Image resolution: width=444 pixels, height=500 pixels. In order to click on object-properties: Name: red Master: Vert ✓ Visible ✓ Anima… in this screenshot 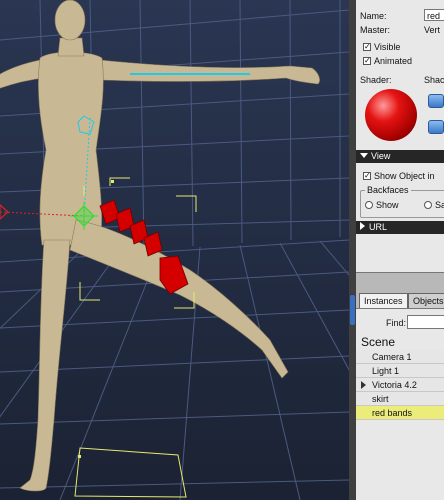, I will do `click(400, 136)`.